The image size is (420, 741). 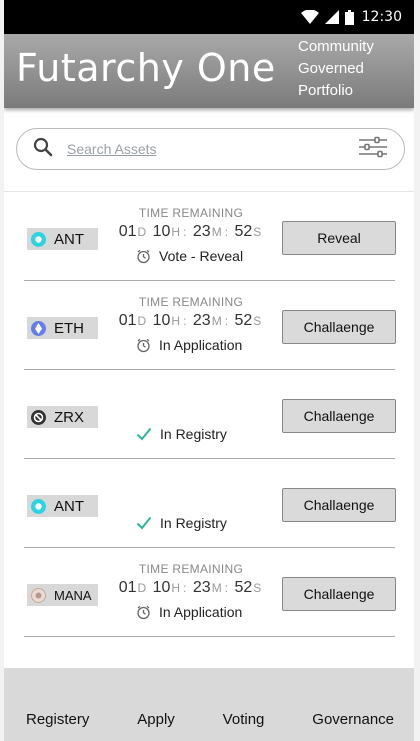 What do you see at coordinates (381, 17) in the screenshot?
I see `clock-time: 12:30` at bounding box center [381, 17].